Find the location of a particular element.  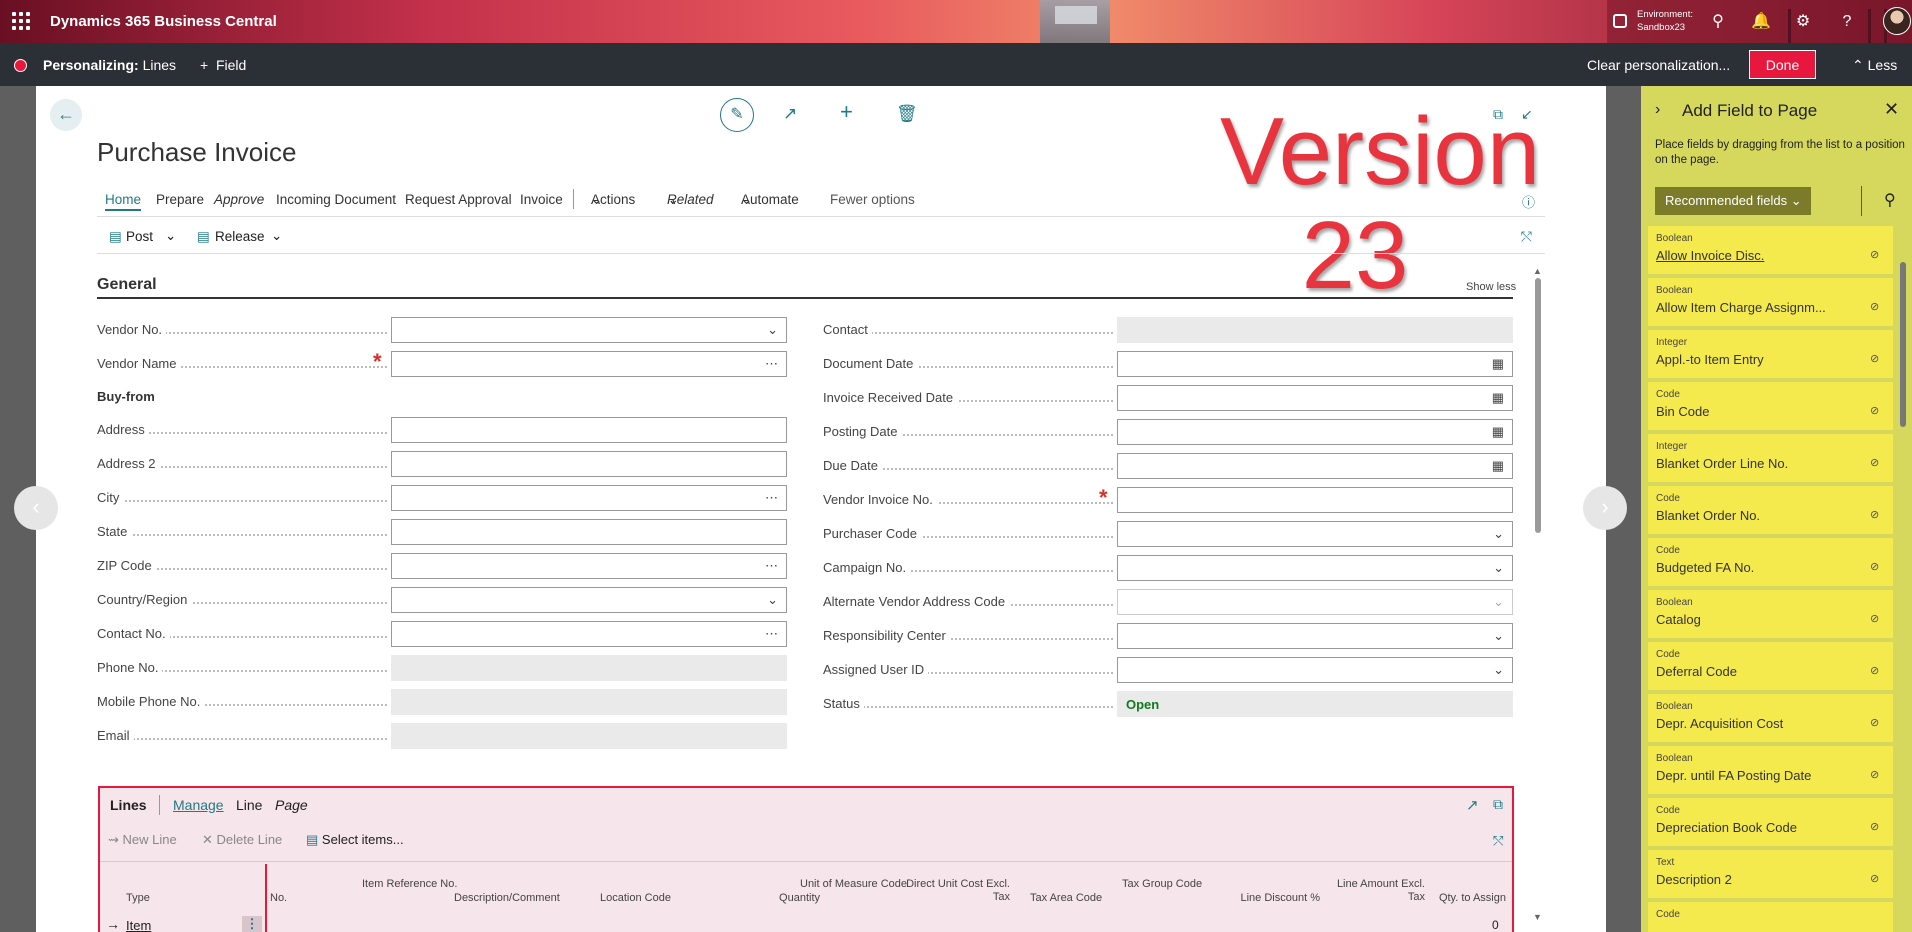

lines-title: Lines is located at coordinates (128, 805).